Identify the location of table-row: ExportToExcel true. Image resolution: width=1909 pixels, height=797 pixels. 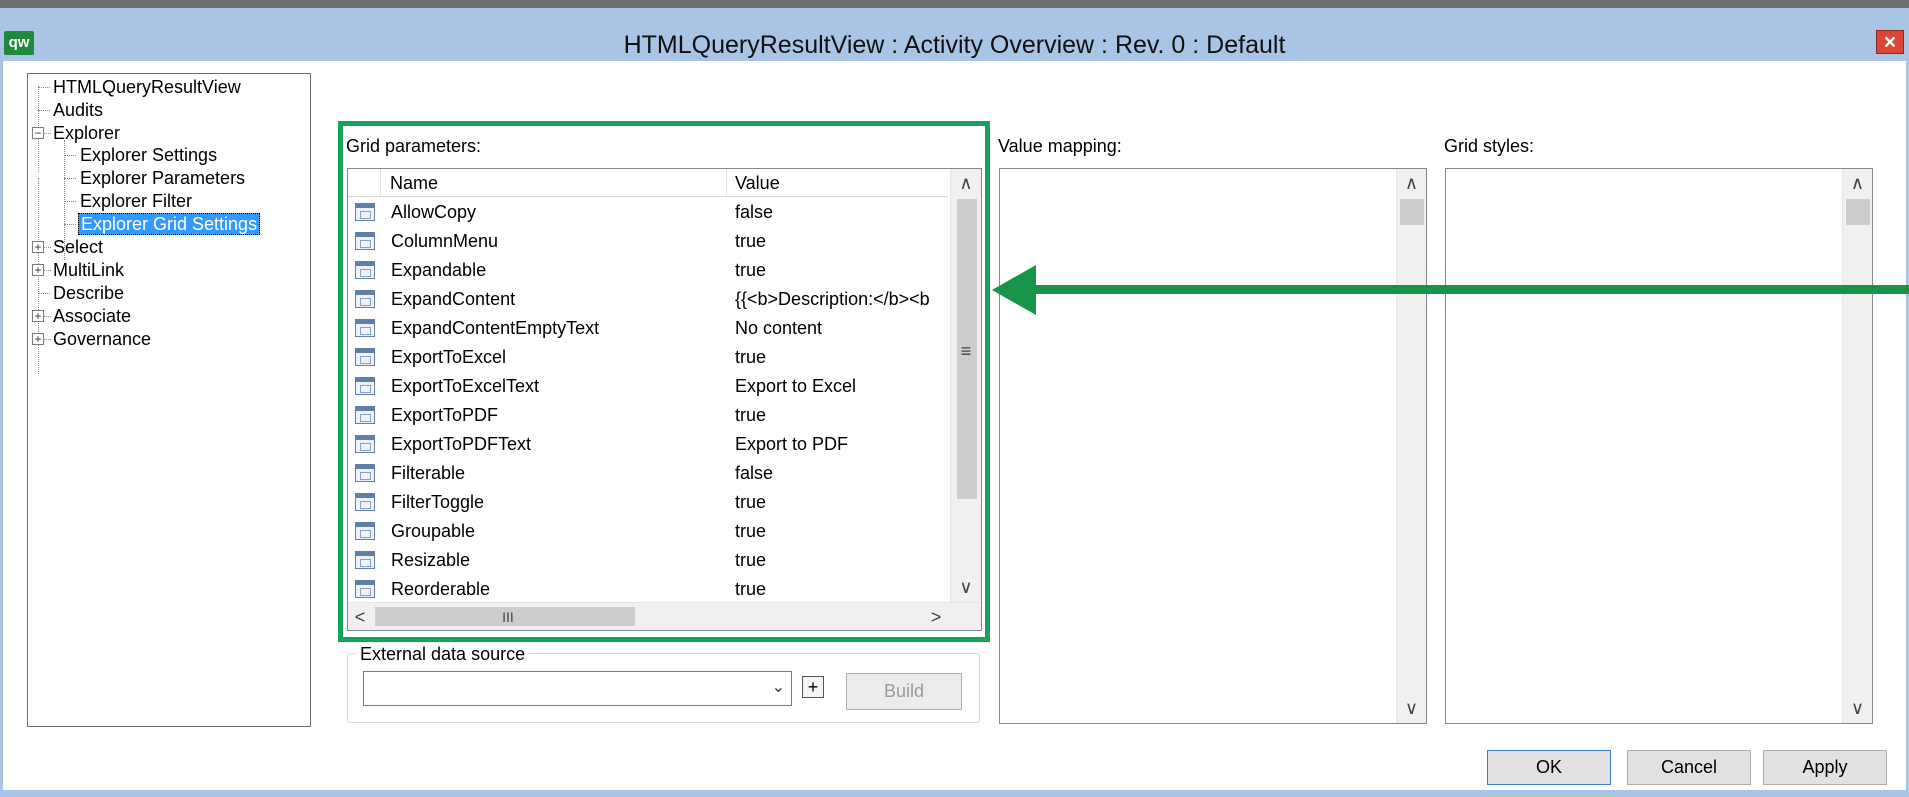
(648, 357).